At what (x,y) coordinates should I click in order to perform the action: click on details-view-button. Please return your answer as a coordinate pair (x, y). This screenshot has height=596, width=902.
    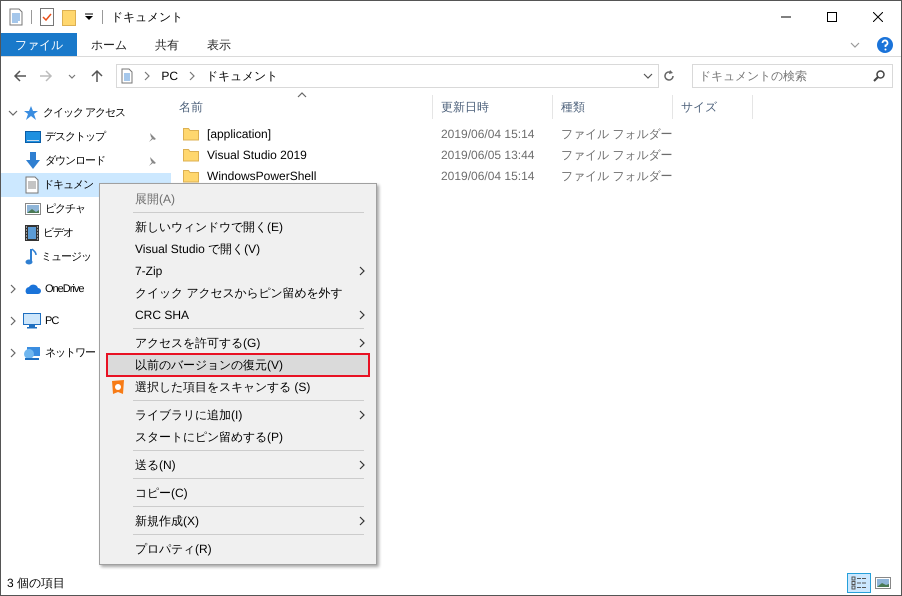
    Looking at the image, I should click on (859, 583).